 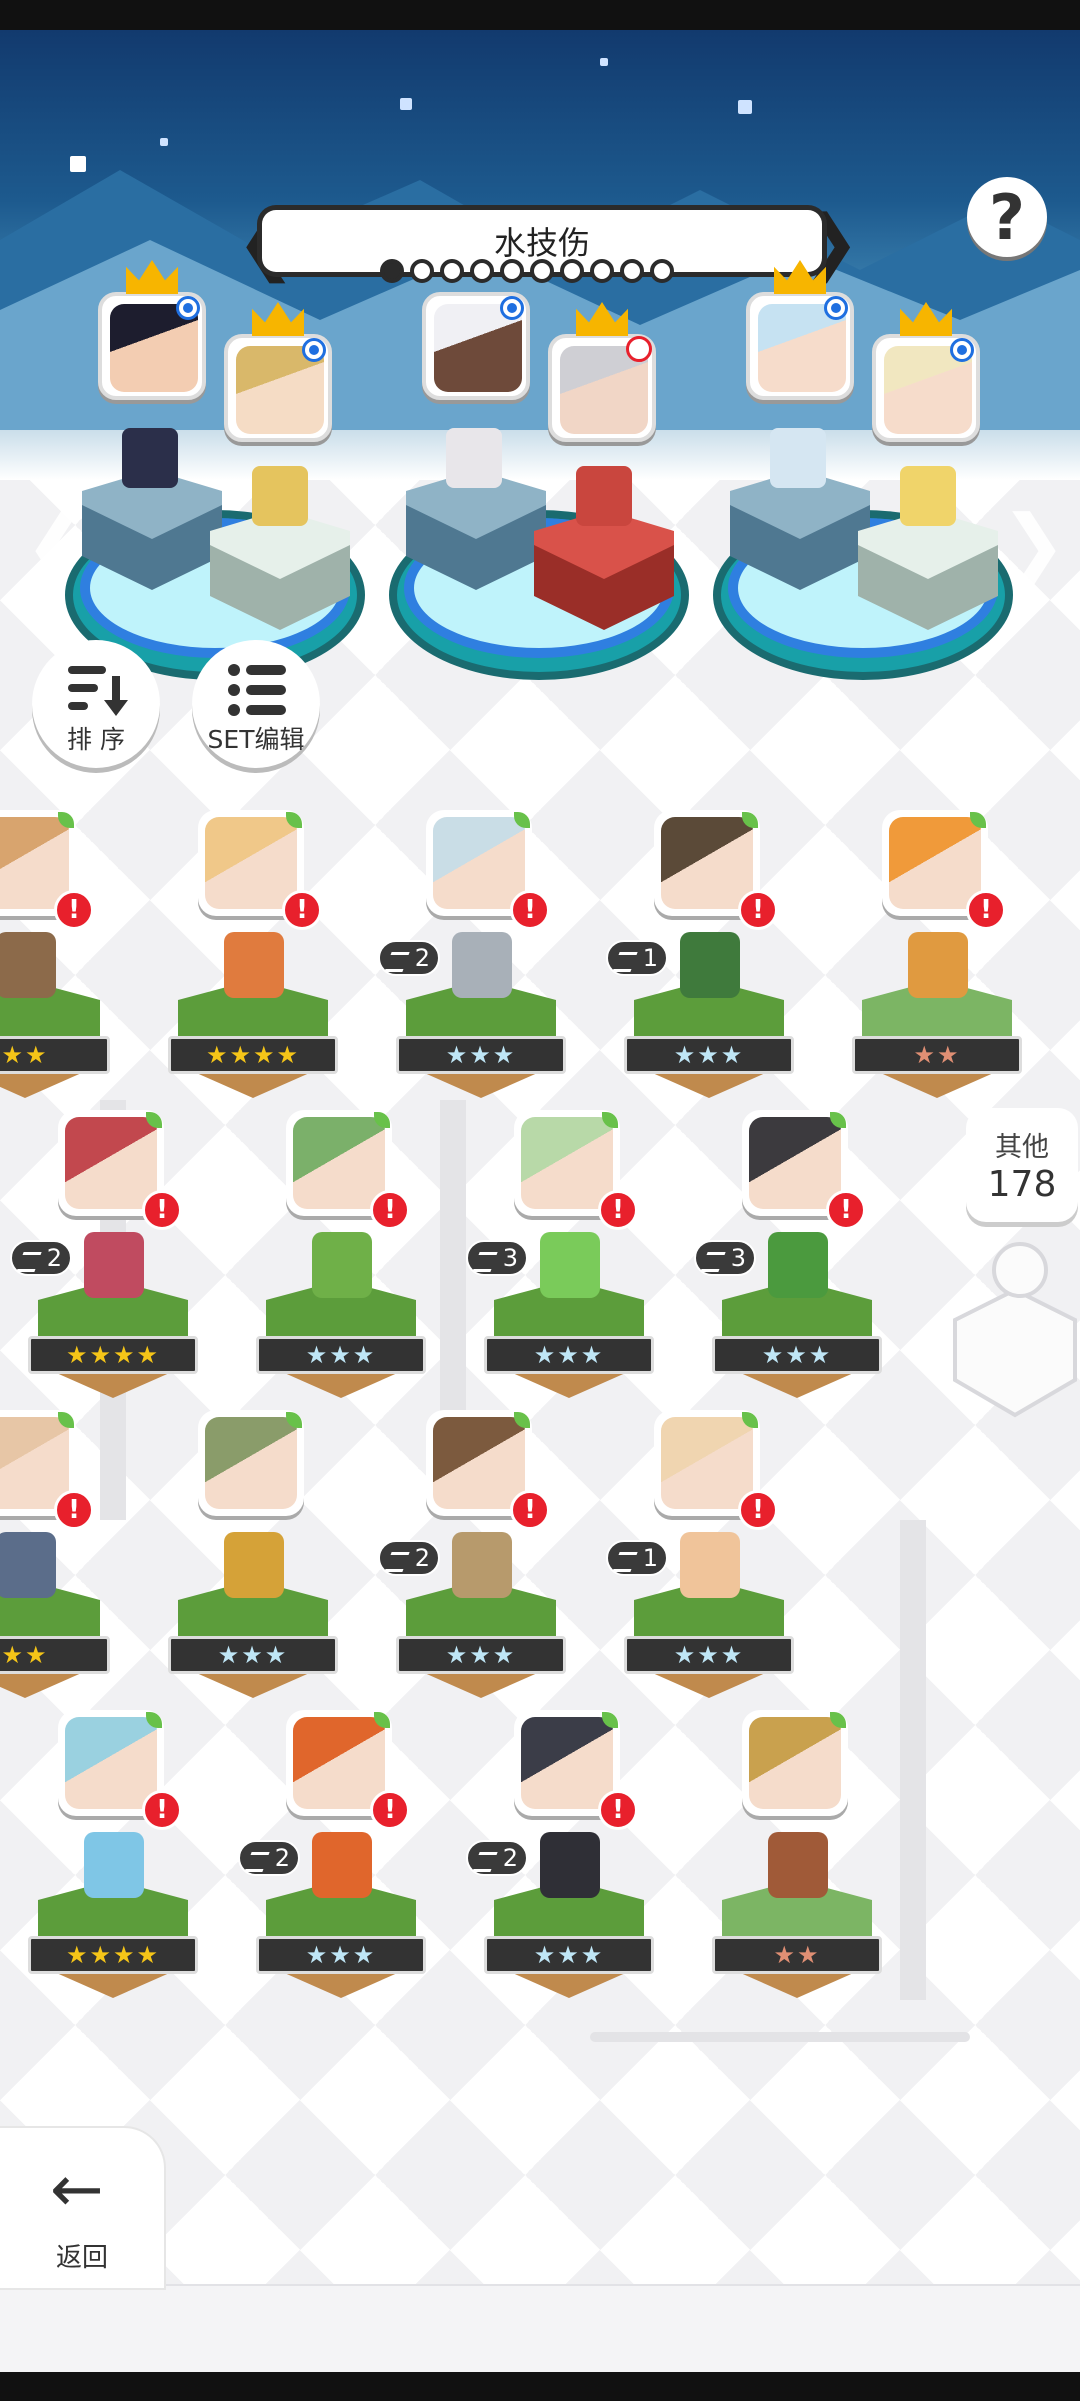 What do you see at coordinates (937, 1040) in the screenshot?
I see `unit-base: ★★` at bounding box center [937, 1040].